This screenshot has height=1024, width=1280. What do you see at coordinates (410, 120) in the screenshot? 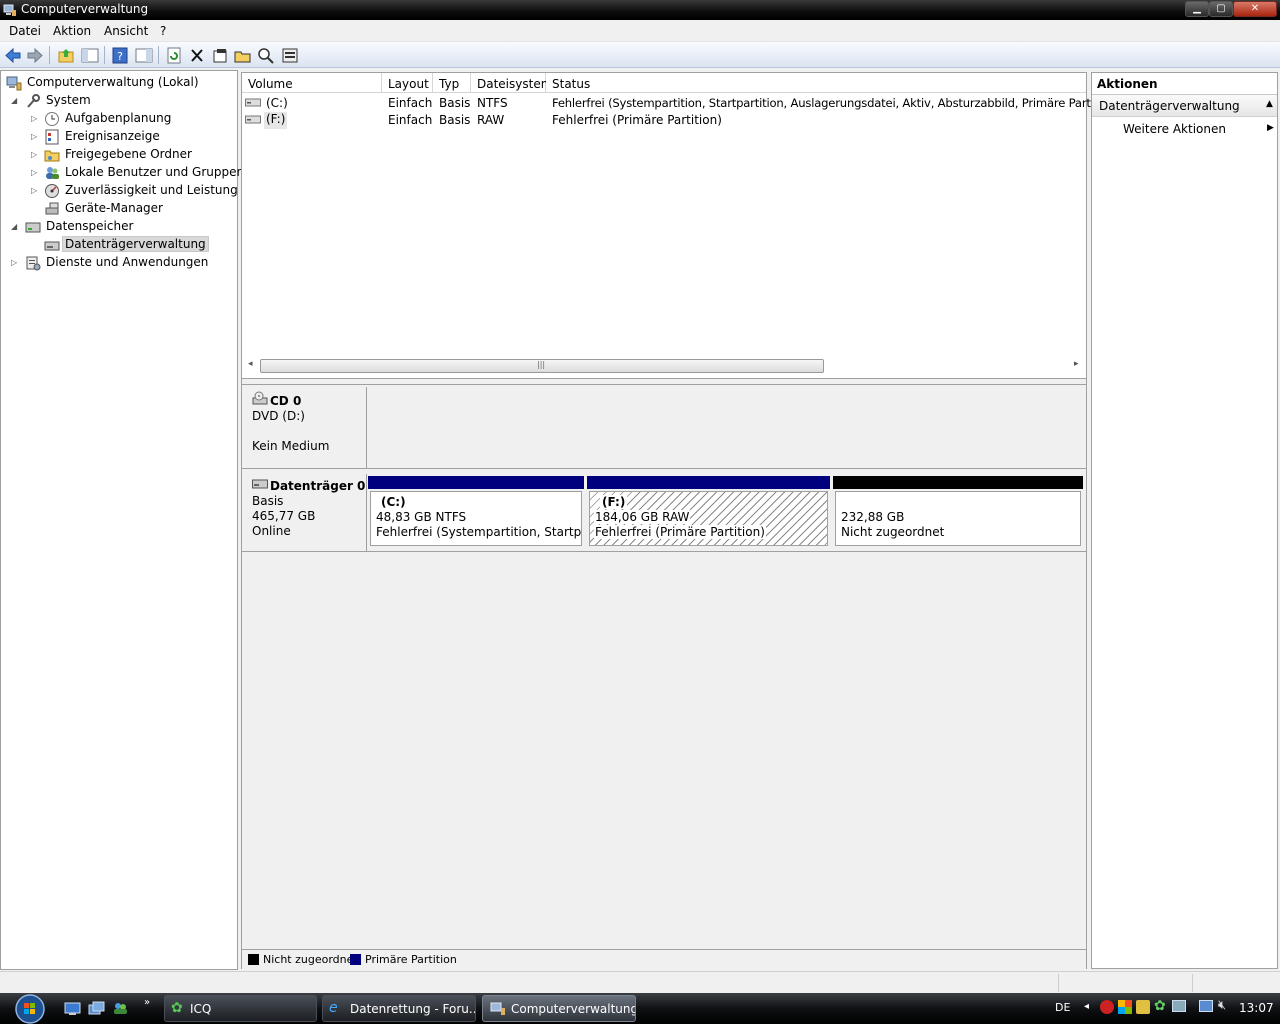
I see `layout-cell: Einfach` at bounding box center [410, 120].